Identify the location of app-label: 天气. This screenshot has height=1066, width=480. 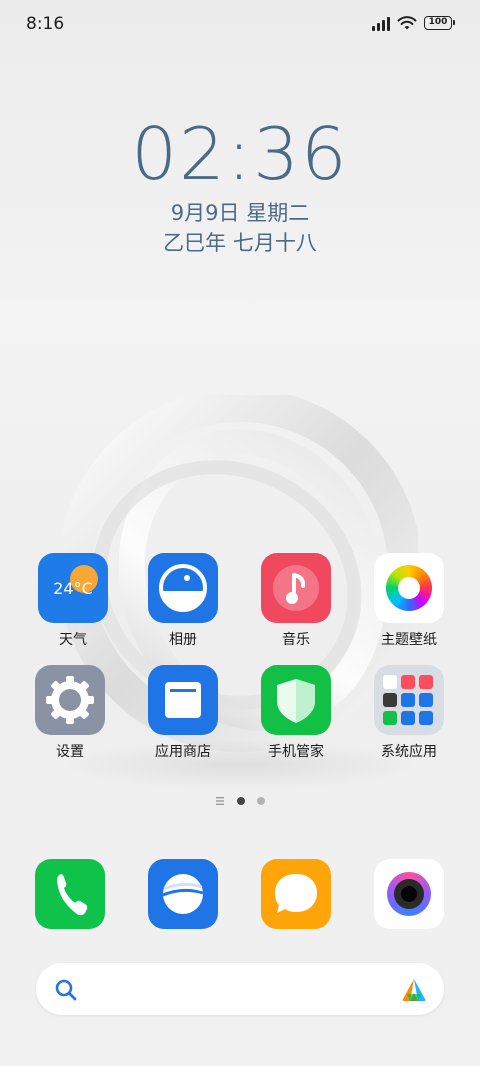
(73, 640).